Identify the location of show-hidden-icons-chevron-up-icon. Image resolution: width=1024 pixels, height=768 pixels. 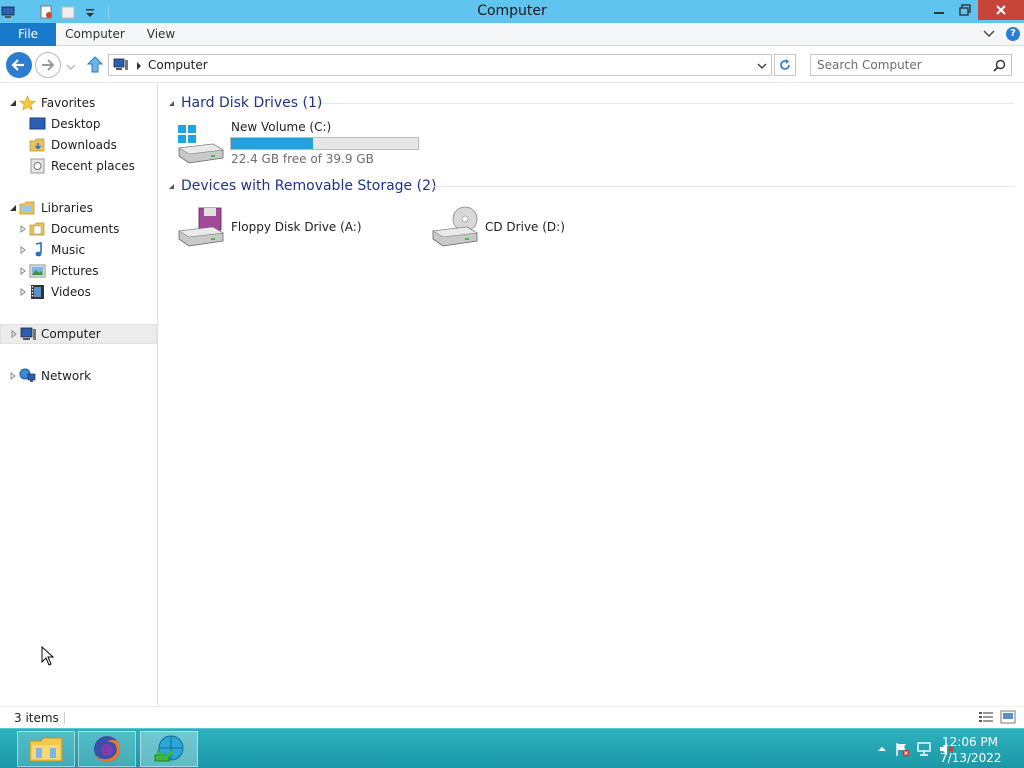
(882, 749).